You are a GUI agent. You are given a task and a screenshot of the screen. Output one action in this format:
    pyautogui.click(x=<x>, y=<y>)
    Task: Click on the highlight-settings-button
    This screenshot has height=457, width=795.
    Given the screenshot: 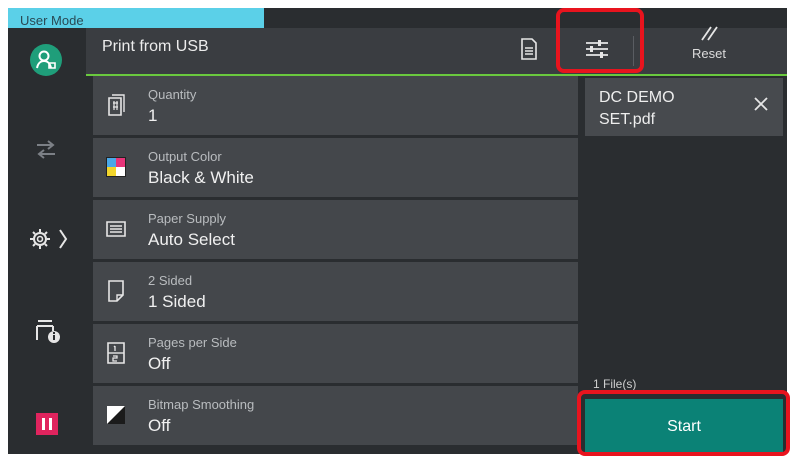 What is the action you would take?
    pyautogui.click(x=600, y=40)
    